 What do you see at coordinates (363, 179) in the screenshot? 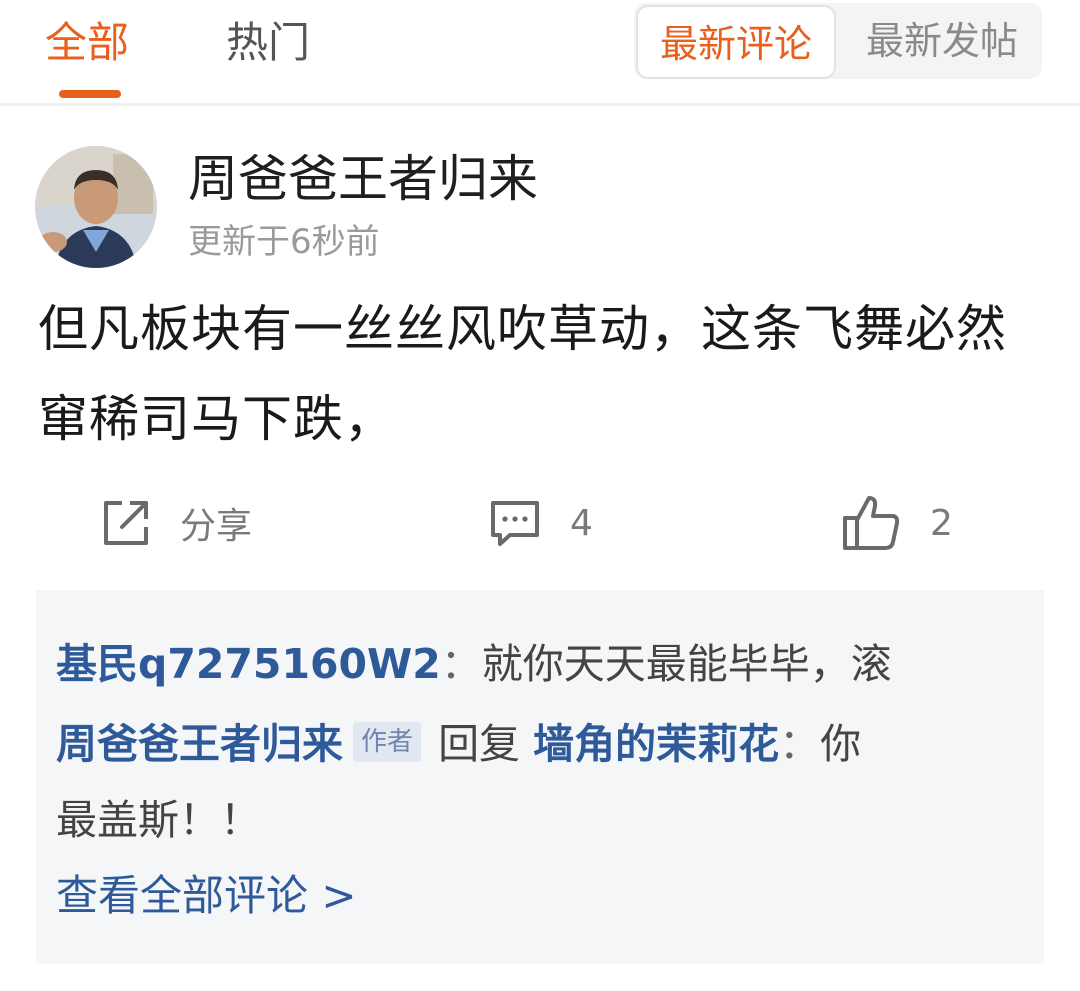
I see `author-name: 周爸爸王者归来` at bounding box center [363, 179].